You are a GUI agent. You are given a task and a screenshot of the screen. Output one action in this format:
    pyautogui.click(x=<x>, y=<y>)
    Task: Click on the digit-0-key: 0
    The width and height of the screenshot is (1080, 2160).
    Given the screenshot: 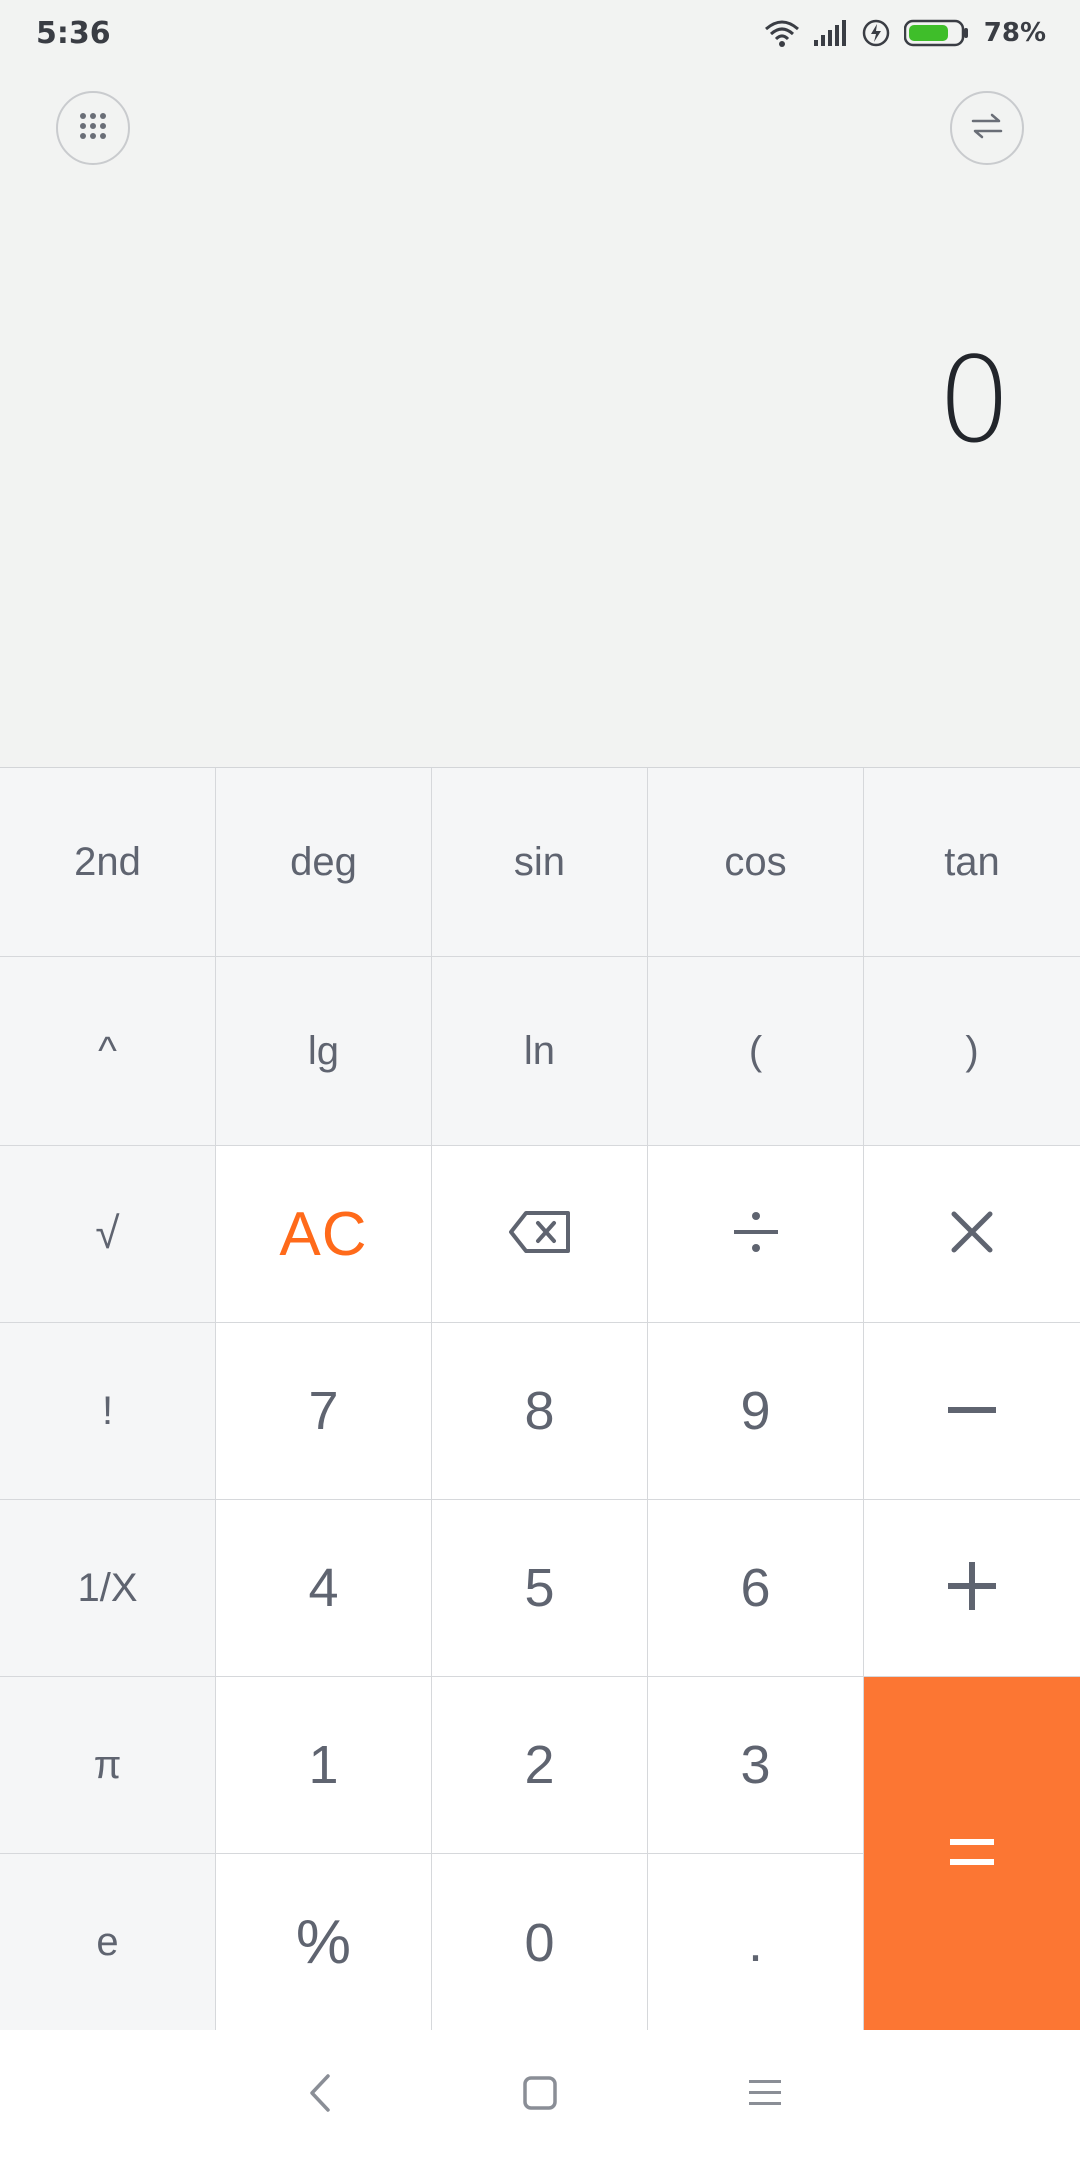 What is the action you would take?
    pyautogui.click(x=540, y=1942)
    